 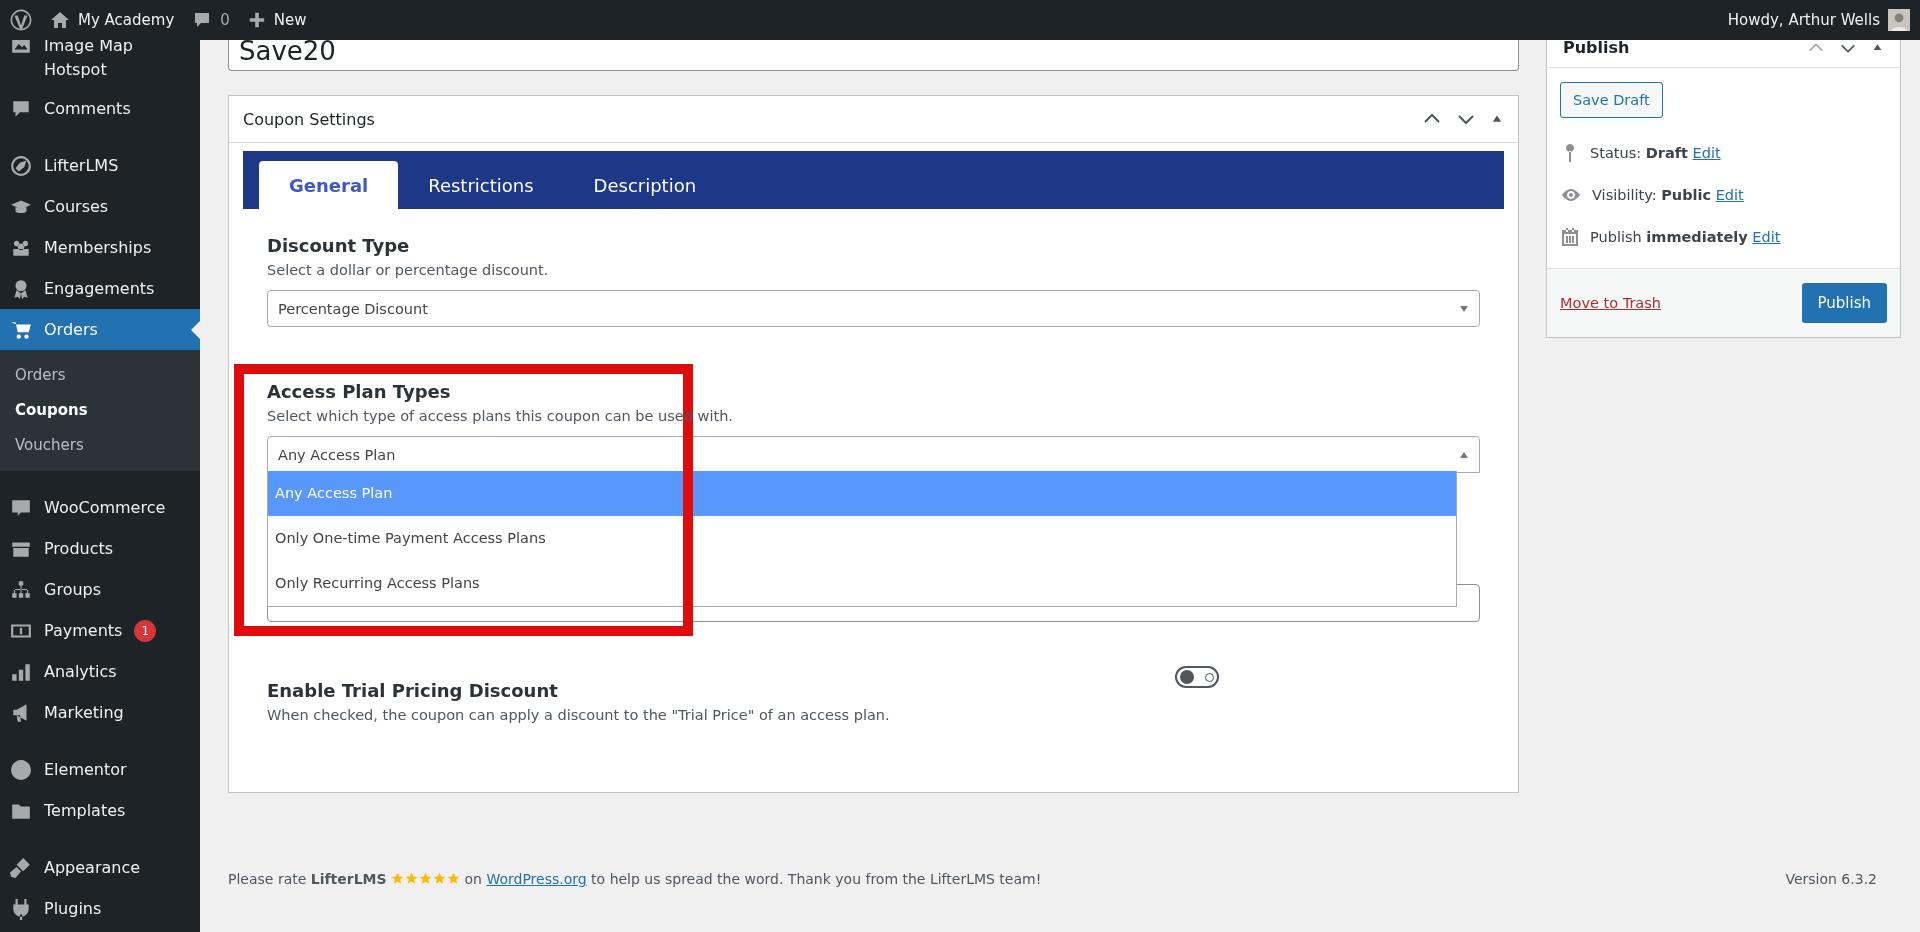 What do you see at coordinates (408, 270) in the screenshot?
I see `field-description: Select a dollar or percentage discount.` at bounding box center [408, 270].